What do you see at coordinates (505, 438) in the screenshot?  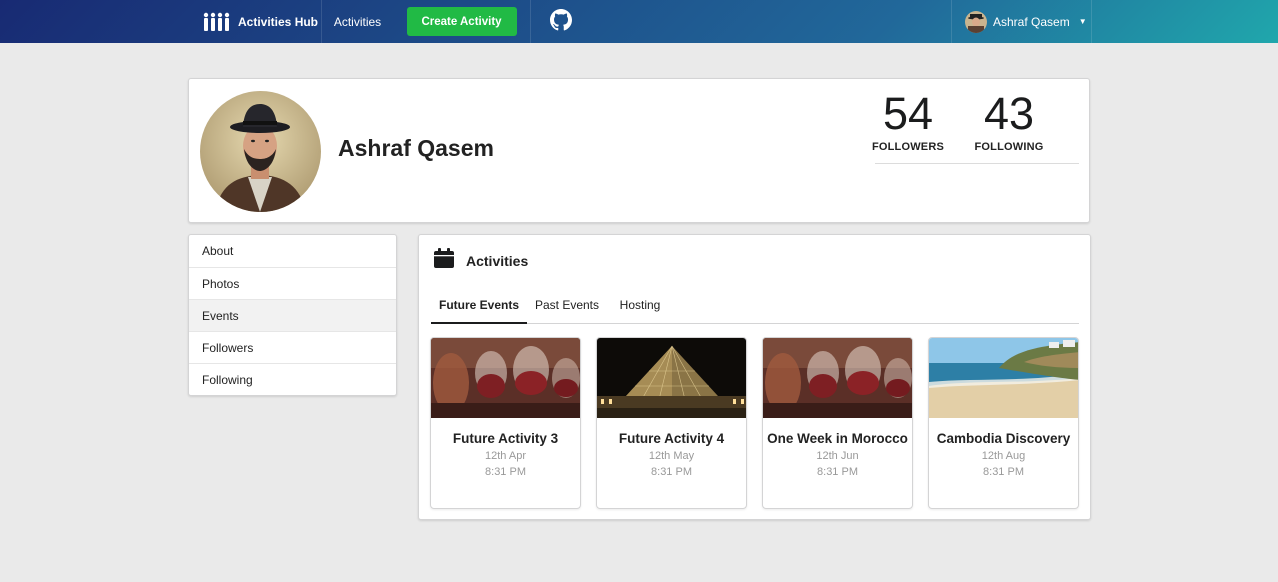 I see `activity-title: Future Activity 3` at bounding box center [505, 438].